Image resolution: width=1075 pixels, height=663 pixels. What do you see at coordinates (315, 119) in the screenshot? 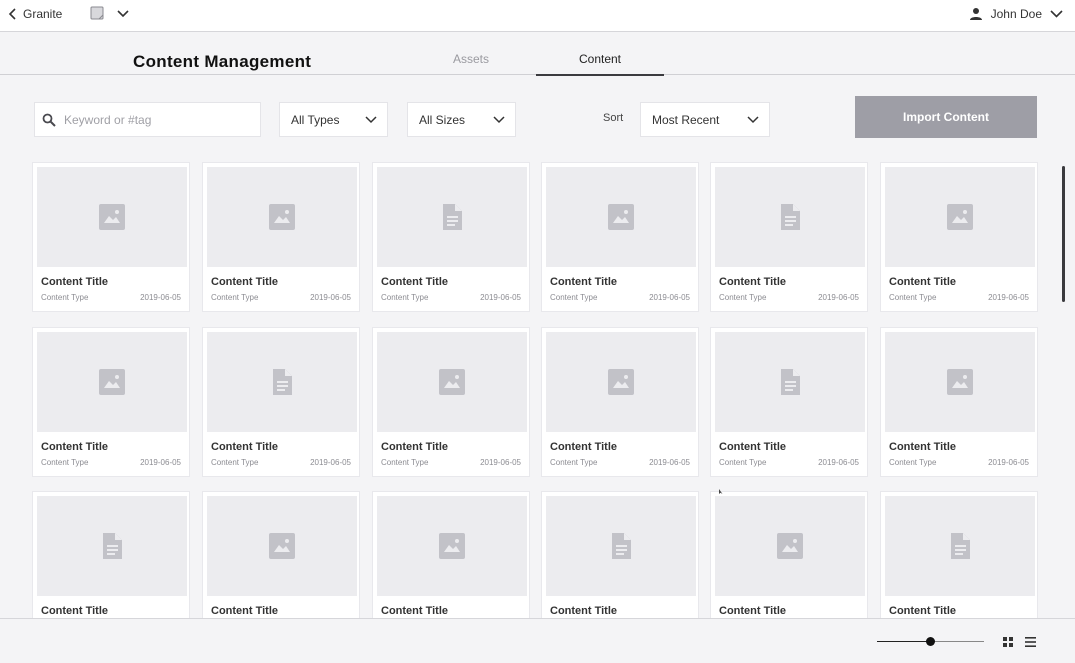
I see `type-filter-value: All Types` at bounding box center [315, 119].